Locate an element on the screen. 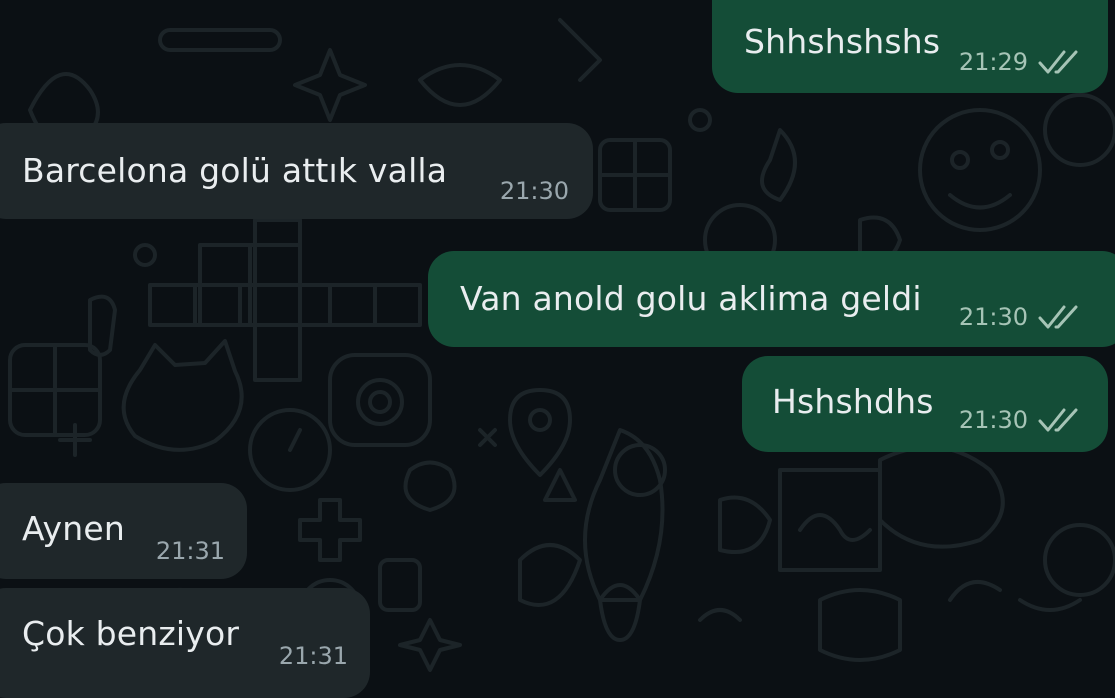 The height and width of the screenshot is (698, 1115). message-meta: 21:29 is located at coordinates (1020, 62).